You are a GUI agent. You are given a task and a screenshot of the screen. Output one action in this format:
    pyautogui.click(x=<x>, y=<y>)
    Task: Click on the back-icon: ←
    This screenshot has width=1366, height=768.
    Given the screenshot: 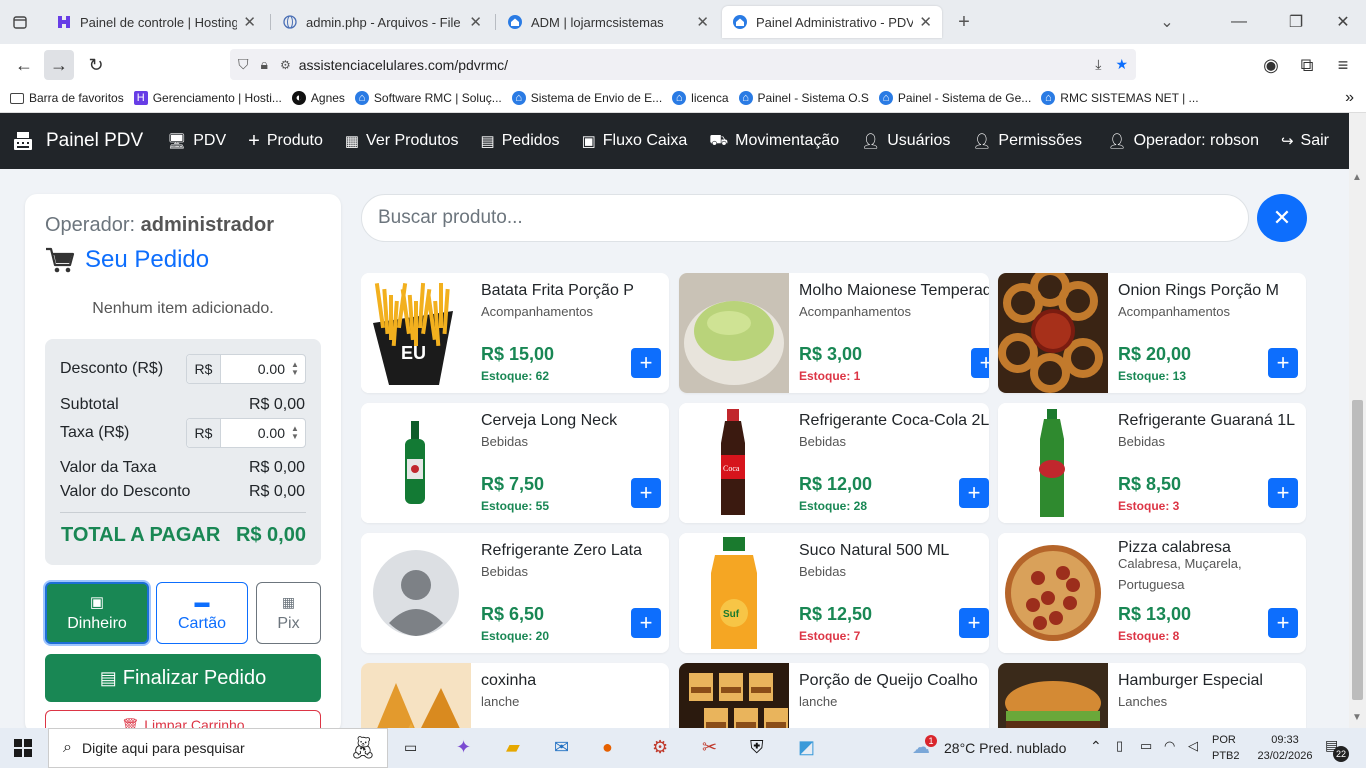 What is the action you would take?
    pyautogui.click(x=24, y=65)
    